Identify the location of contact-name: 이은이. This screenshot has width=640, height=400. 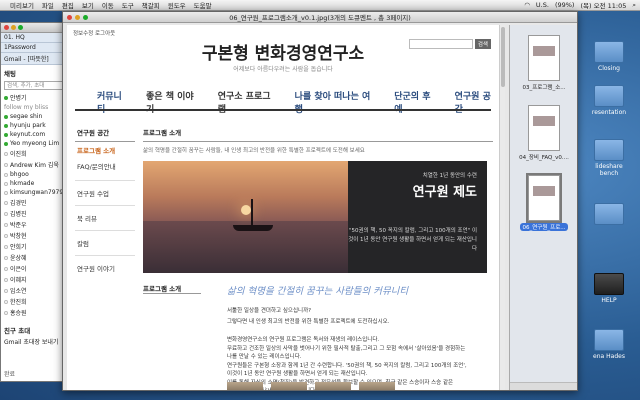
(18, 269).